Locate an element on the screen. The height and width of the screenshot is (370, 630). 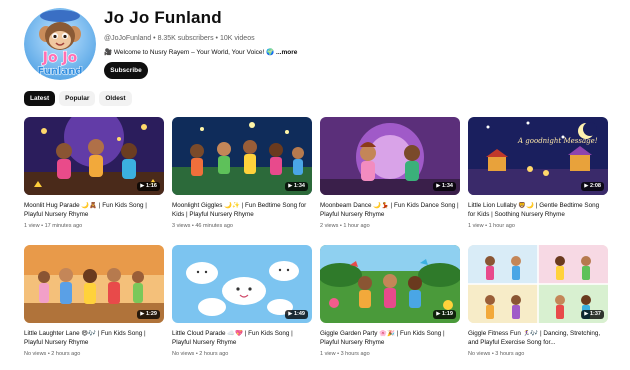
view-count: 2 views is located at coordinates (329, 226).